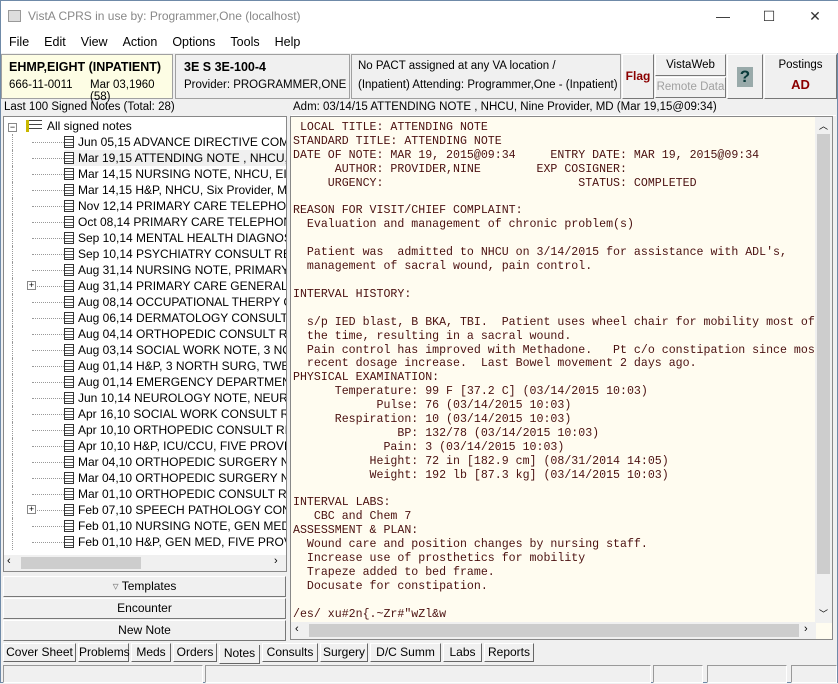  I want to click on note-title: Oct 08,14 PRIMARY CARE TELEPHONE,, so click(182, 222).